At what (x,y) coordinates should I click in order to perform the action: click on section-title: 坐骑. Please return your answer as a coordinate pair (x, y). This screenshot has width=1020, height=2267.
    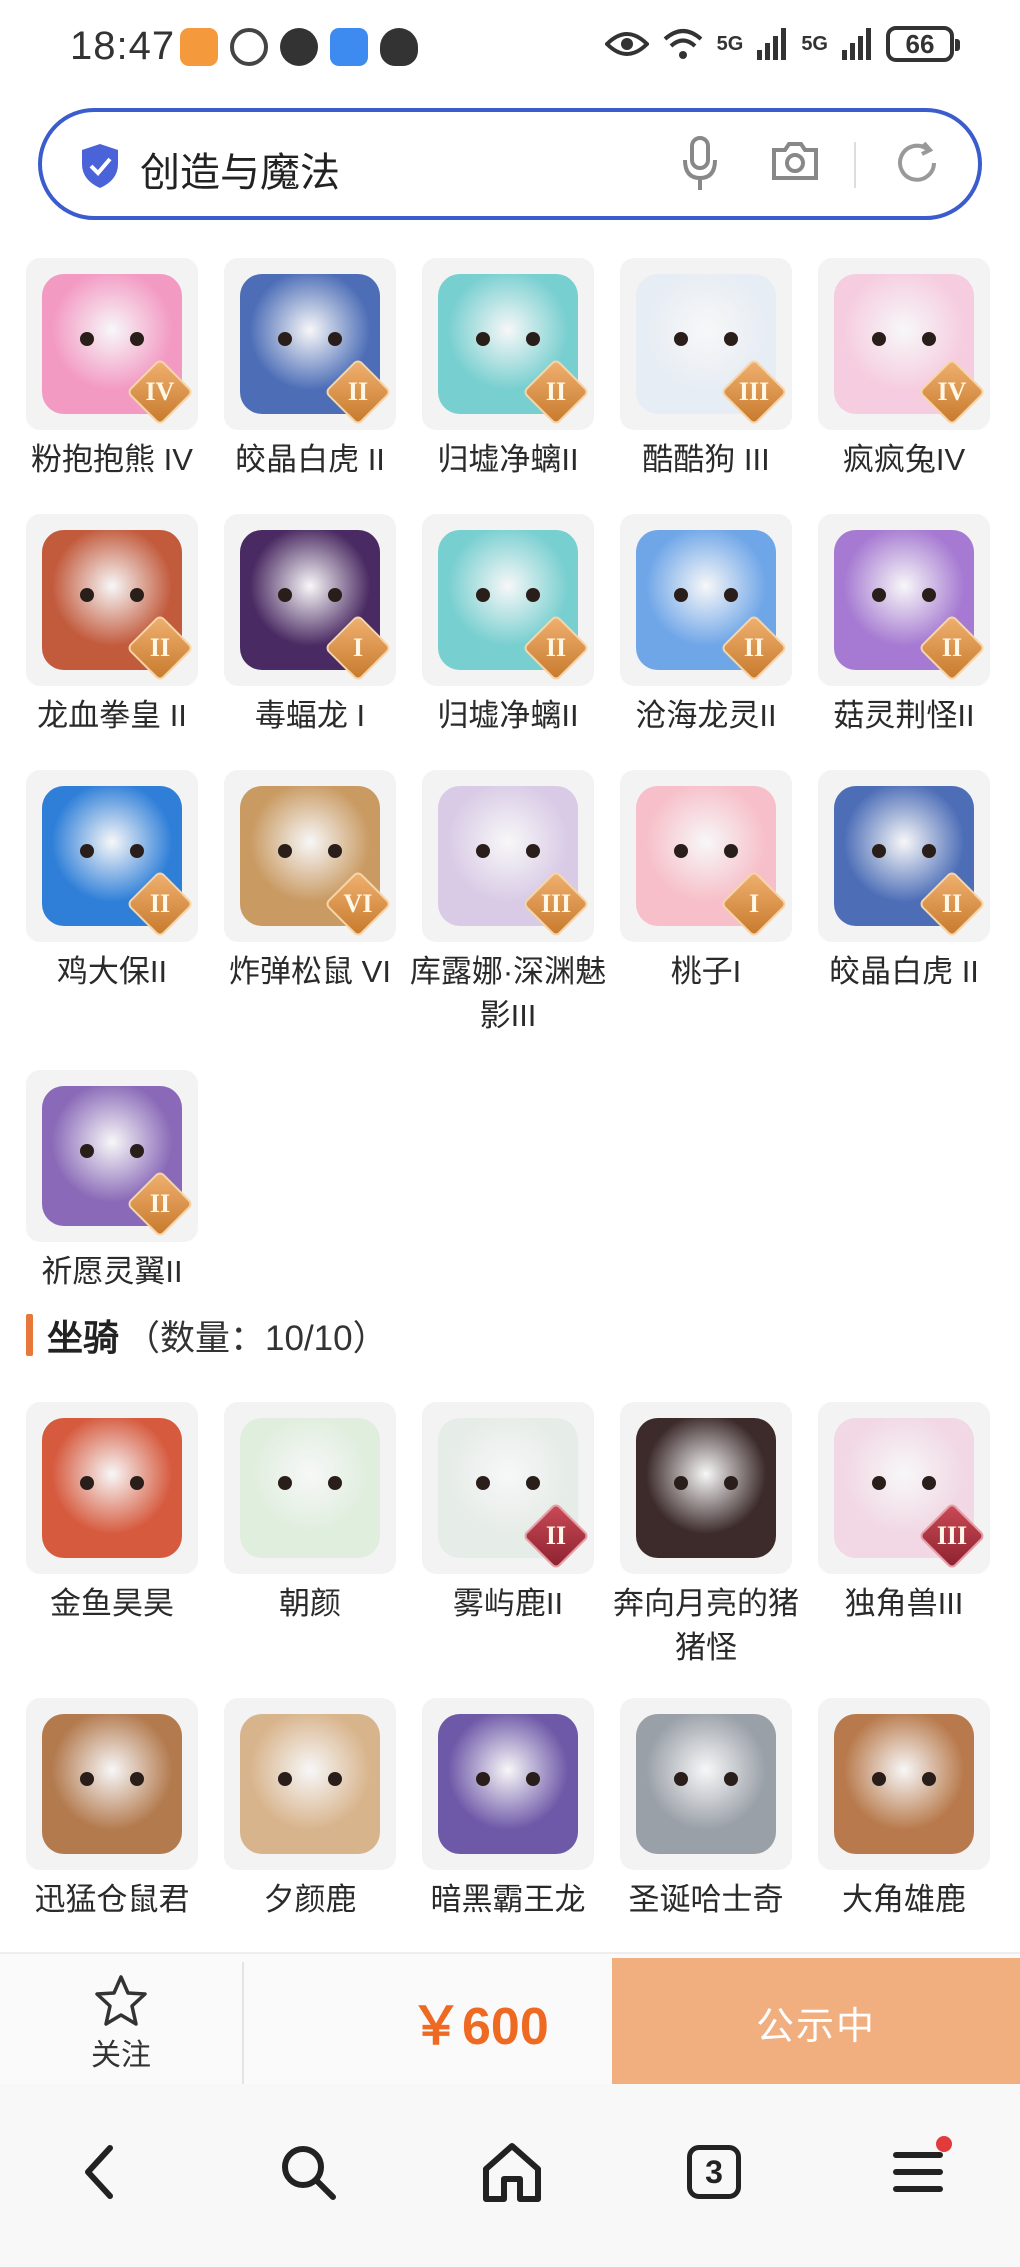
    Looking at the image, I should click on (83, 1337).